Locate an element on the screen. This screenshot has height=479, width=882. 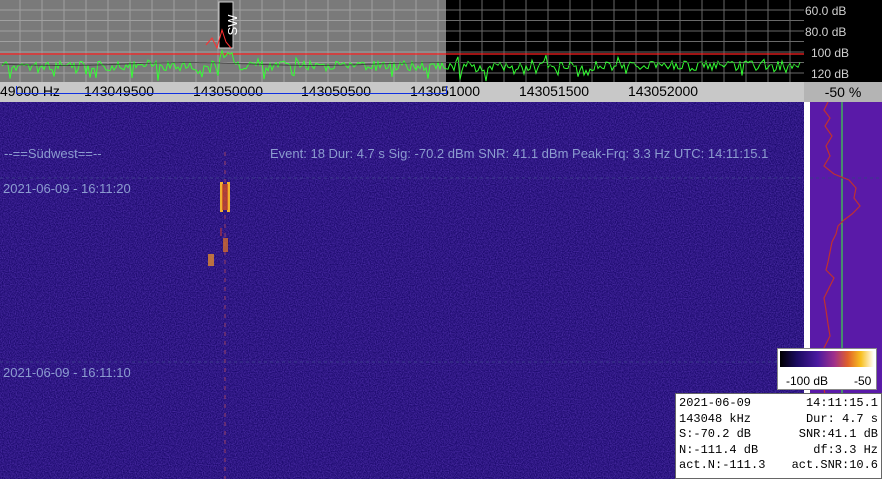
info-act-n: act.N:-111.3 is located at coordinates (722, 465).